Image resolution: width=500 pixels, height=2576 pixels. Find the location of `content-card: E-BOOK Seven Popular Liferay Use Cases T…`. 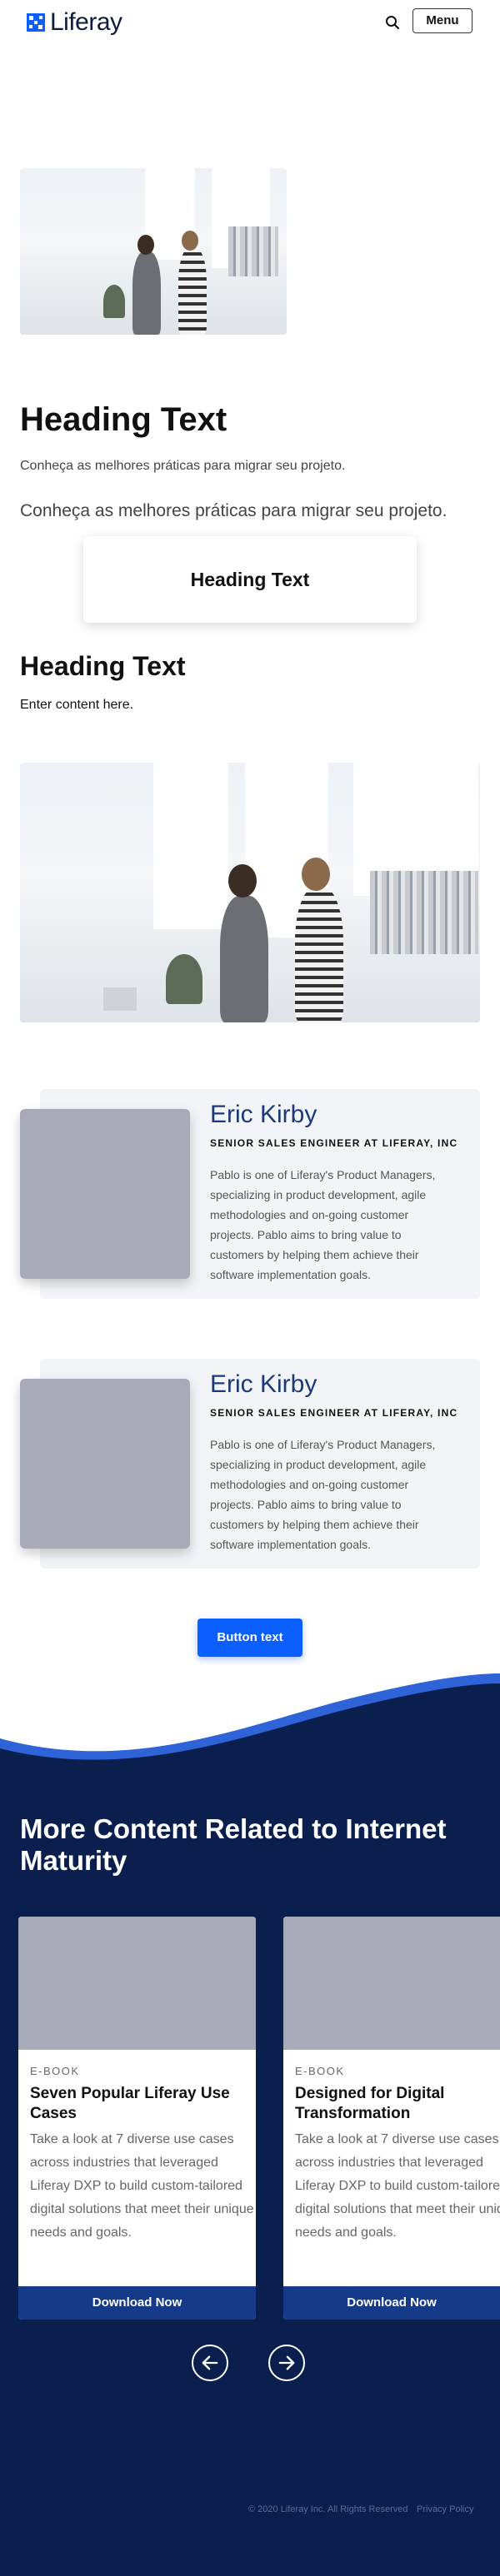

content-card: E-BOOK Seven Popular Liferay Use Cases T… is located at coordinates (137, 2118).